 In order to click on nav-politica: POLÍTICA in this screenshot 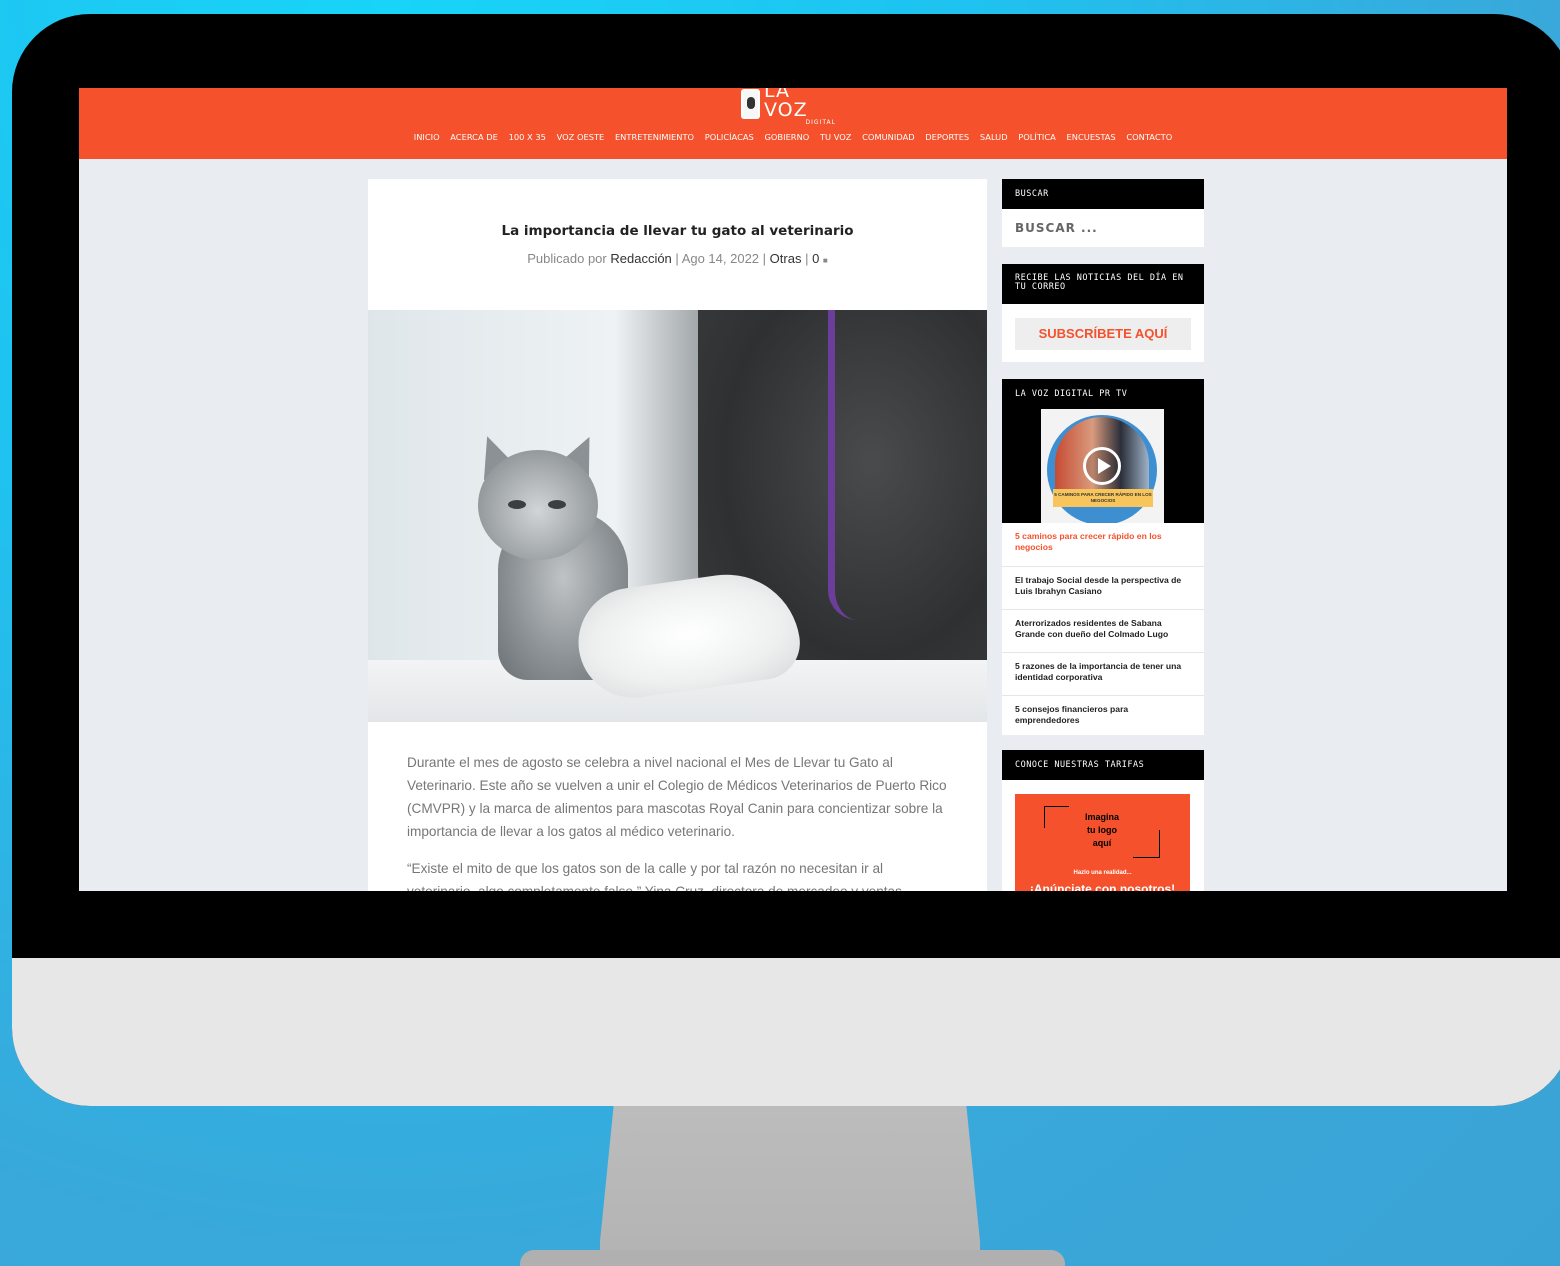, I will do `click(1037, 137)`.